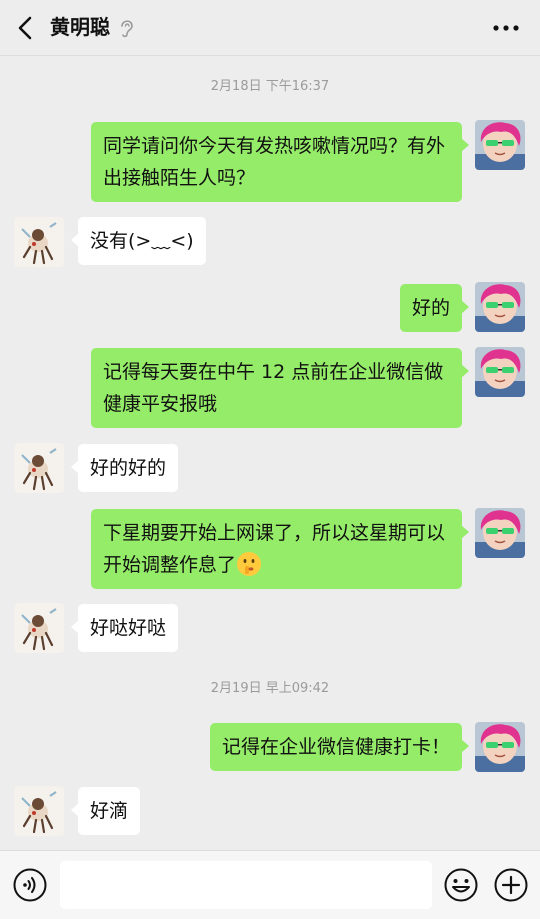  I want to click on message-bubble: 没有(>﹏<), so click(138, 241).